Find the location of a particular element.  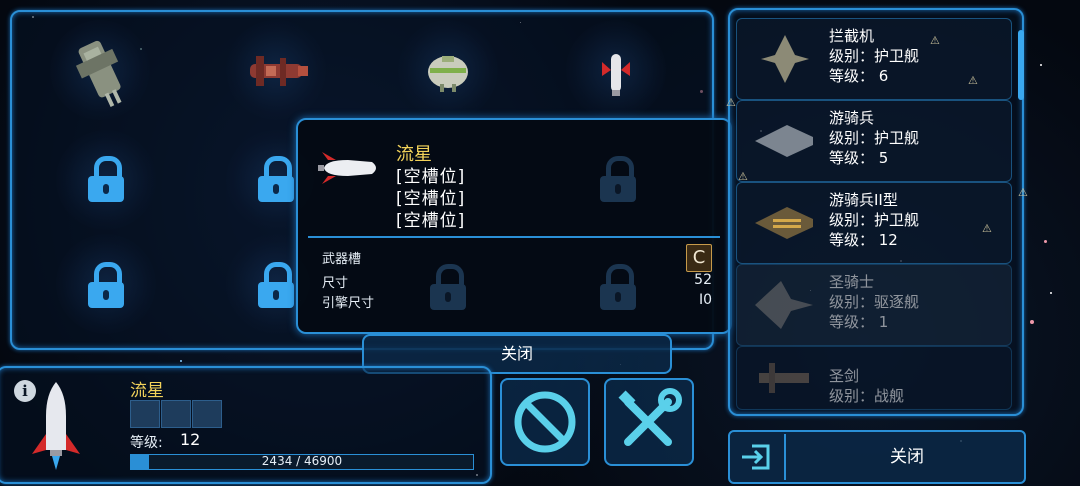

empty-slot-label: [空槽位] is located at coordinates (431, 221).